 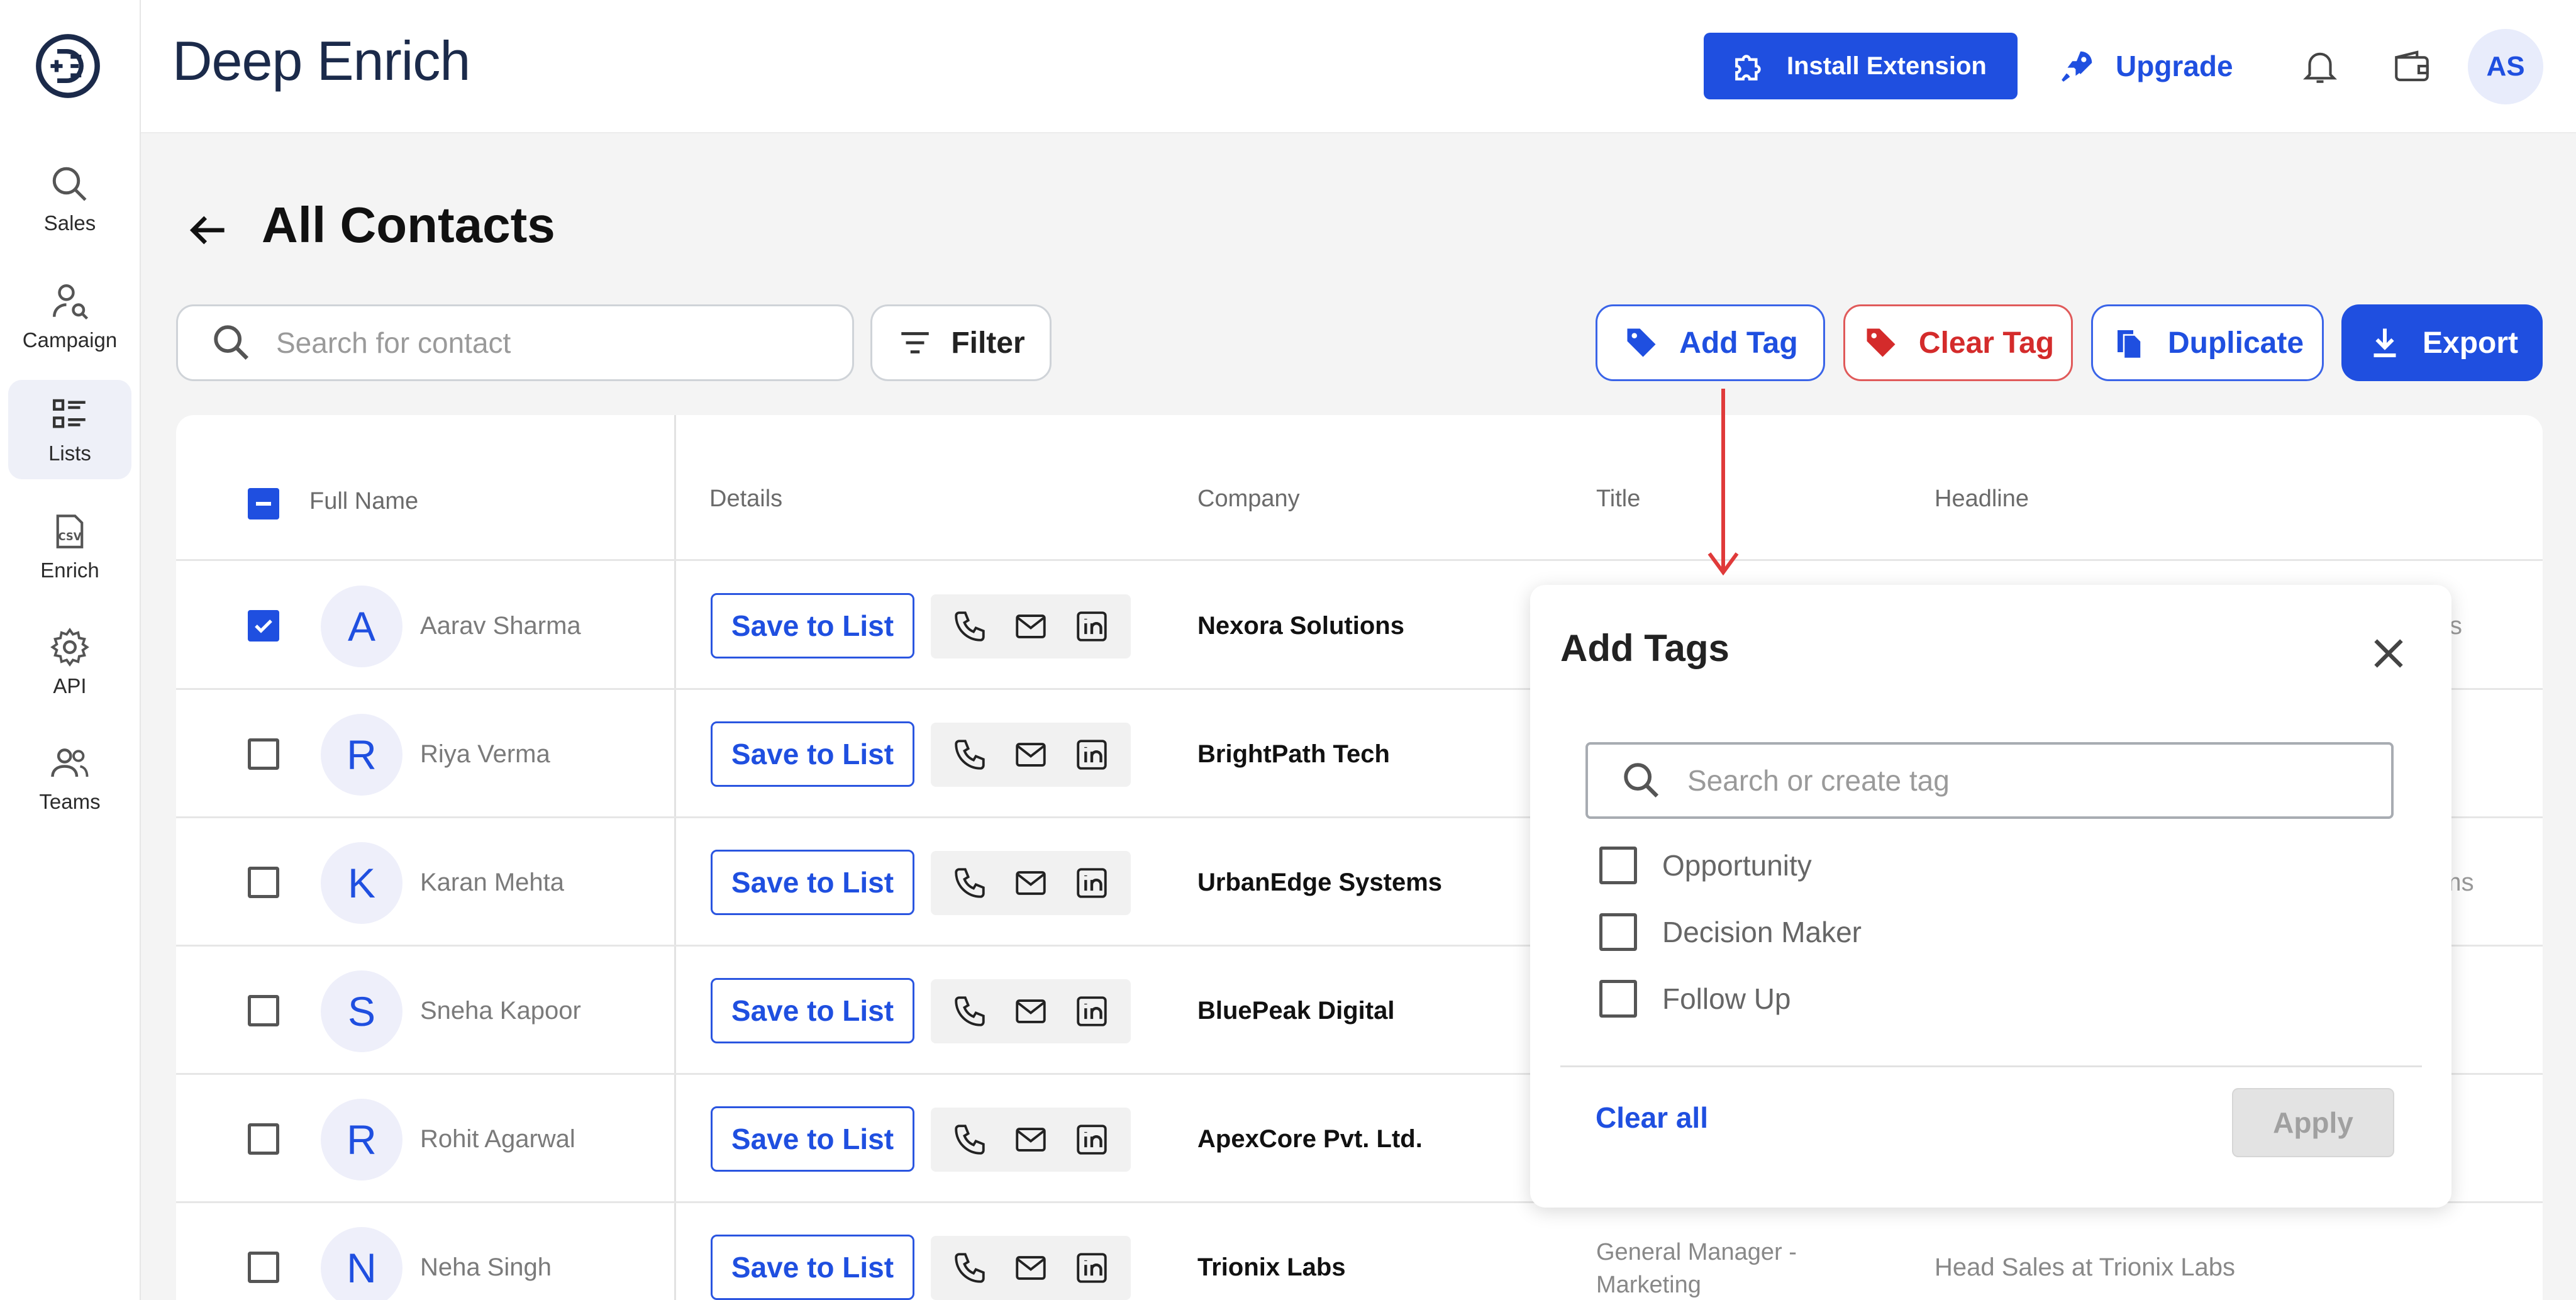 What do you see at coordinates (961, 342) in the screenshot?
I see `filter-button: Filter` at bounding box center [961, 342].